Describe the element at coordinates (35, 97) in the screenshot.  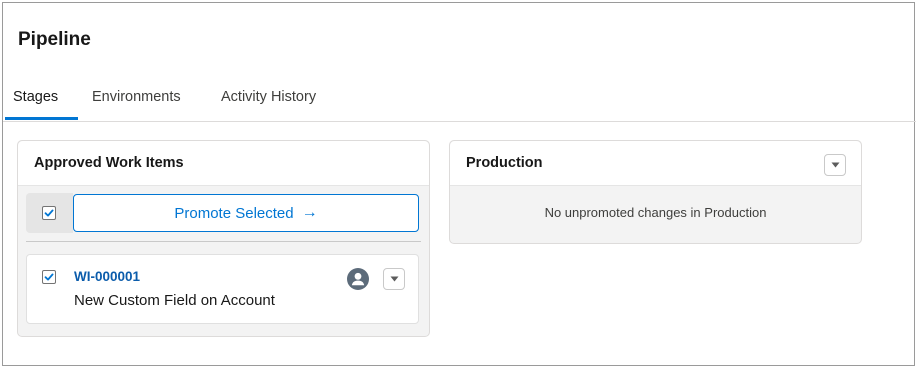
I see `tab-stages: Stages` at that location.